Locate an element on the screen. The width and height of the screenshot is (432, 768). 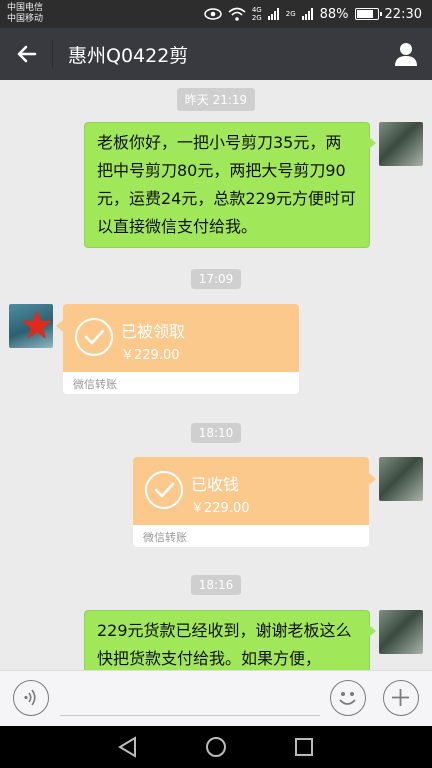
nav-back-icon is located at coordinates (128, 747).